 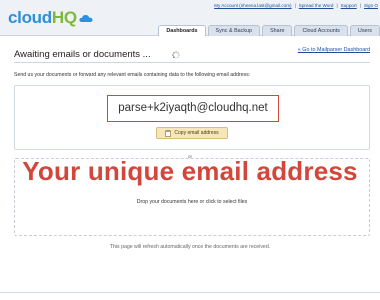 What do you see at coordinates (277, 30) in the screenshot?
I see `tab-share: Share` at bounding box center [277, 30].